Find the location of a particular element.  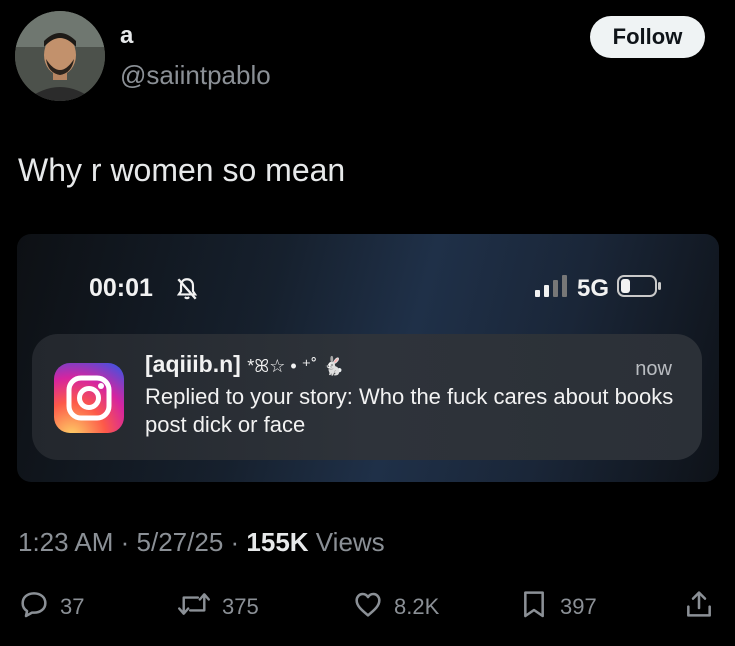

sender-decoration: *ꕤ☆ • ⁺˚ 🐇 is located at coordinates (296, 366).